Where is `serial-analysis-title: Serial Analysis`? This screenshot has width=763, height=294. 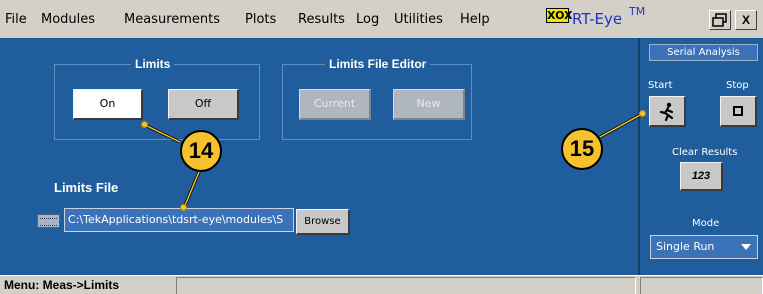 serial-analysis-title: Serial Analysis is located at coordinates (703, 52).